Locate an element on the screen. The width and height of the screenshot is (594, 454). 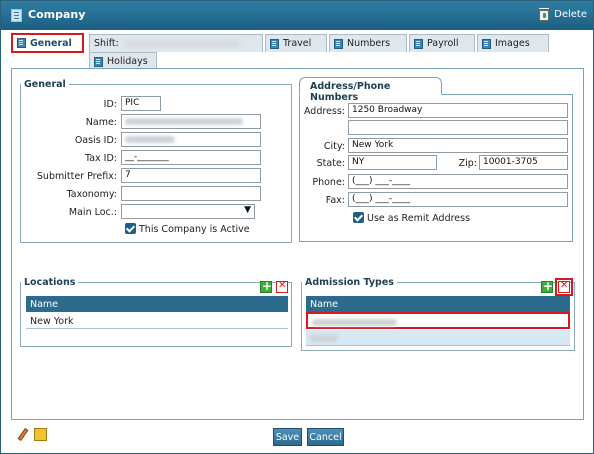
tab-images: Images is located at coordinates (513, 43).